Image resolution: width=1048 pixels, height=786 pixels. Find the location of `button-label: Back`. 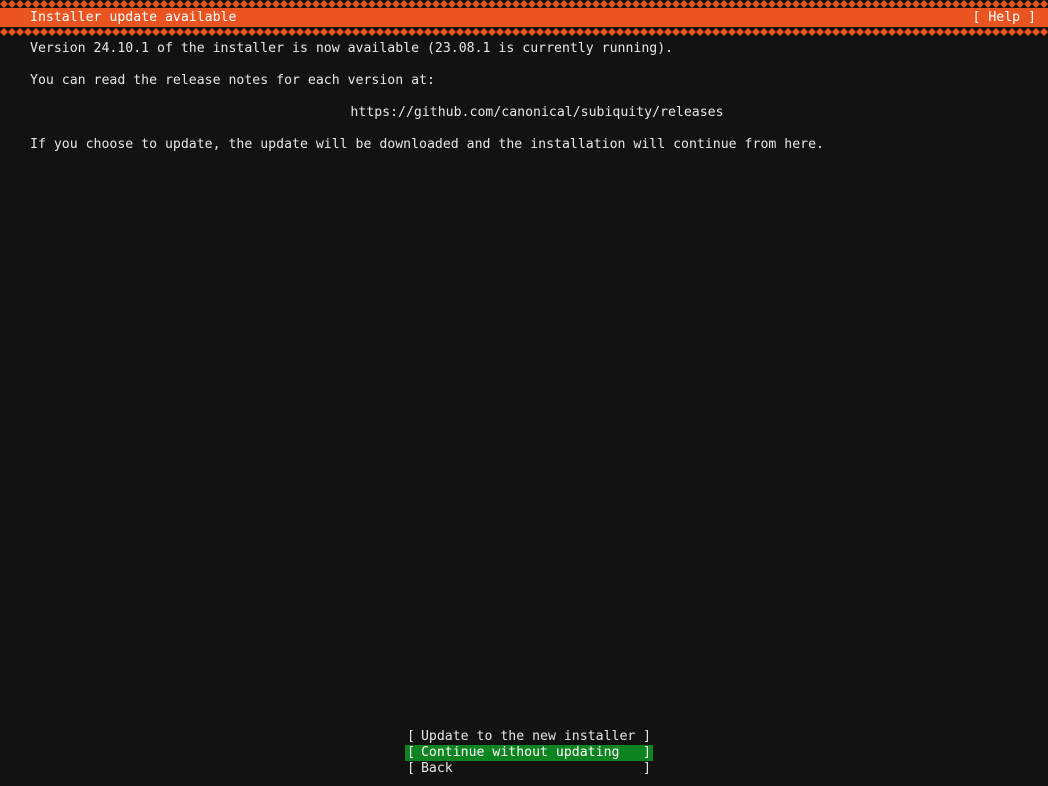

button-label: Back is located at coordinates (436, 768).